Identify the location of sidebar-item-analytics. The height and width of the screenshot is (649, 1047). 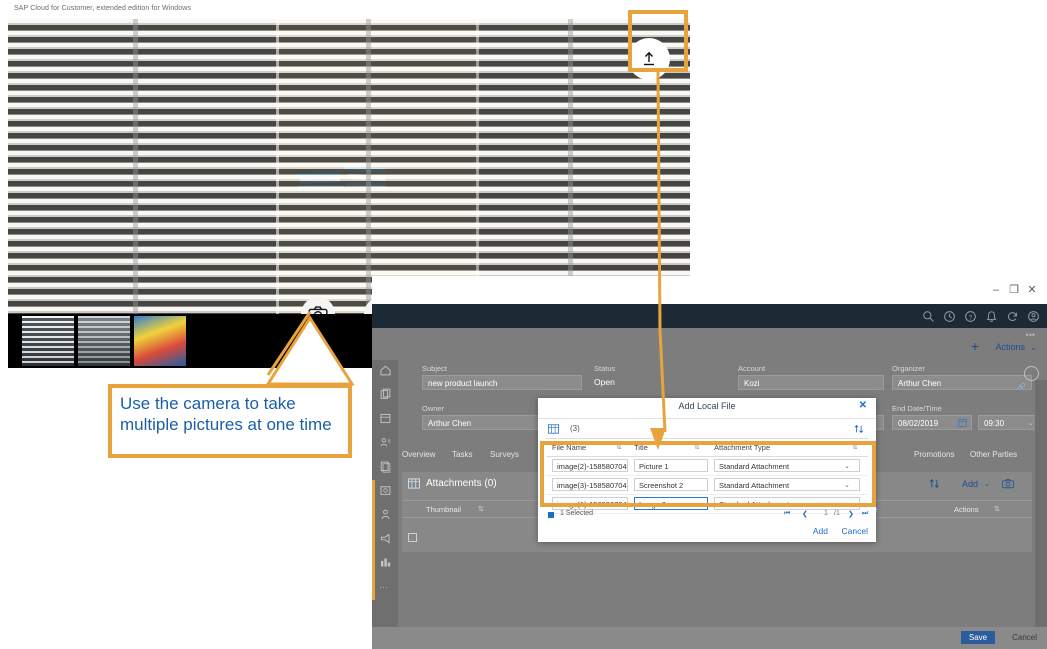
(385, 562).